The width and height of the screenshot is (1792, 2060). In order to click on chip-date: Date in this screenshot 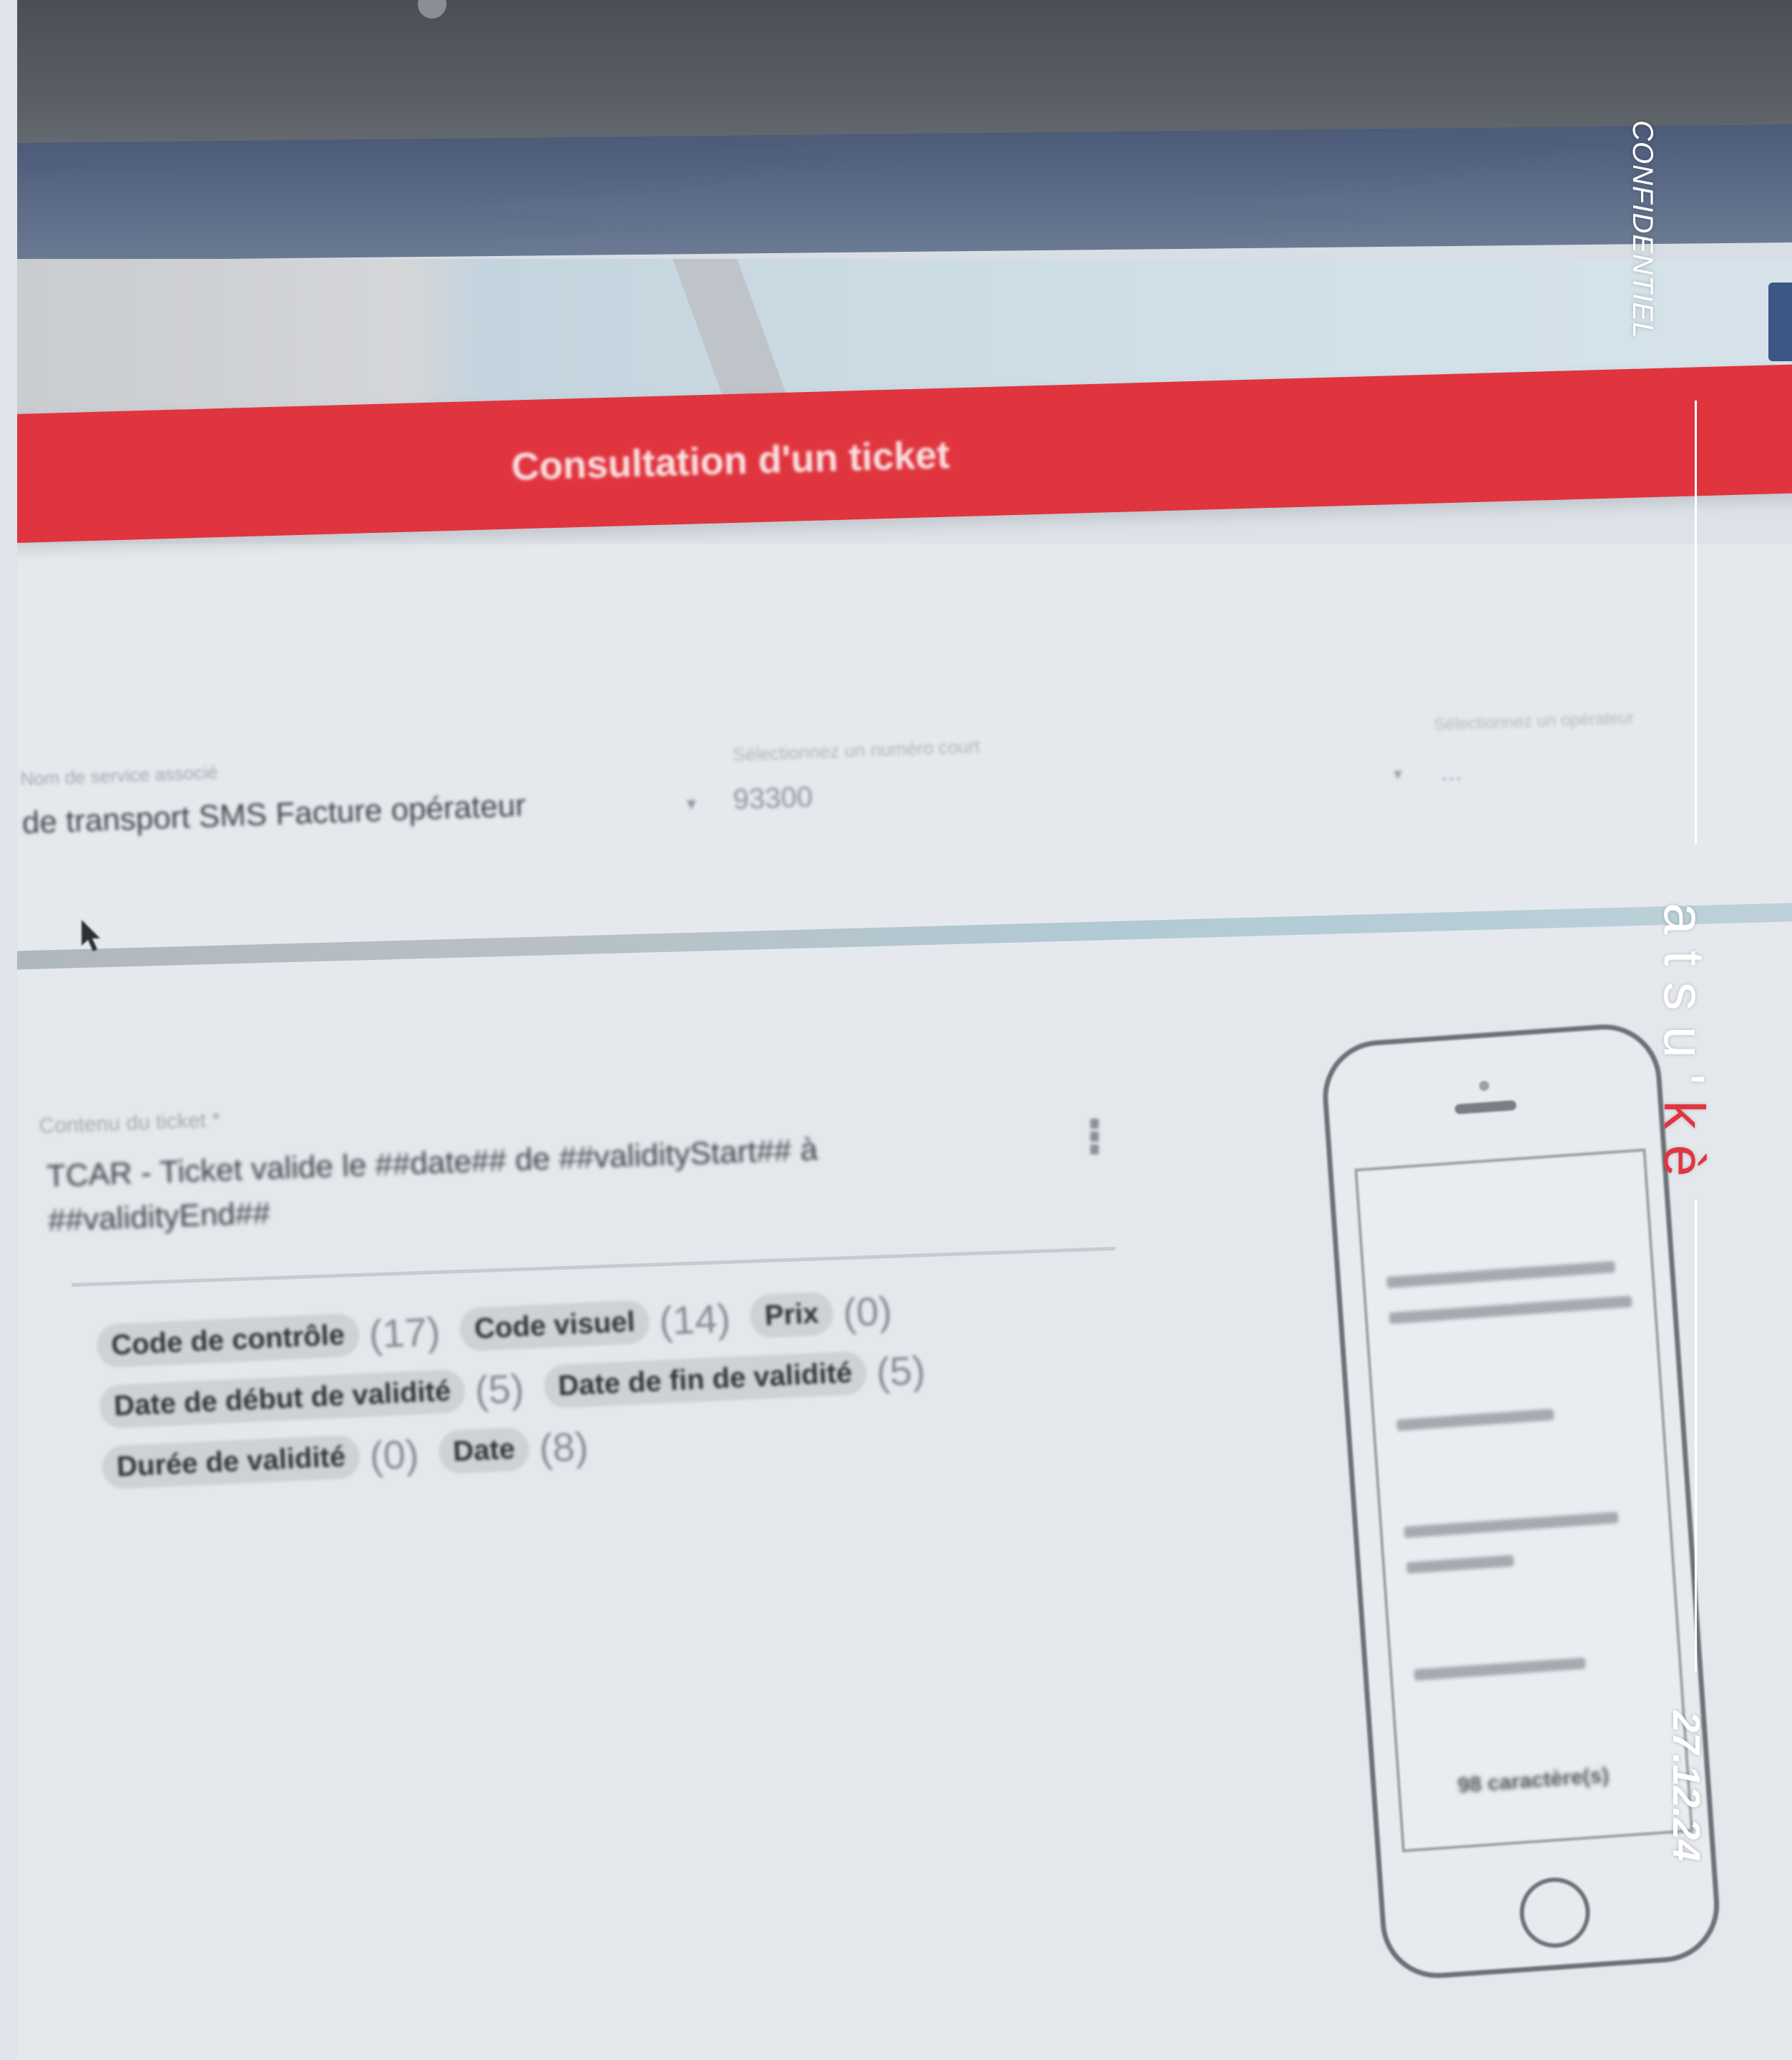, I will do `click(484, 1450)`.